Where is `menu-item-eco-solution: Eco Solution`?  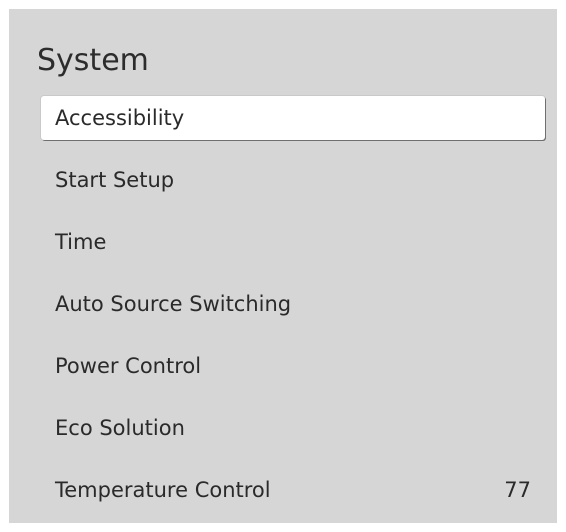 menu-item-eco-solution: Eco Solution is located at coordinates (293, 428).